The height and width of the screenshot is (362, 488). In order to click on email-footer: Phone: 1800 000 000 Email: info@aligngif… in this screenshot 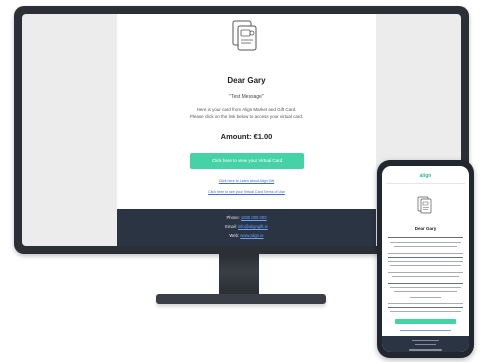, I will do `click(246, 227)`.